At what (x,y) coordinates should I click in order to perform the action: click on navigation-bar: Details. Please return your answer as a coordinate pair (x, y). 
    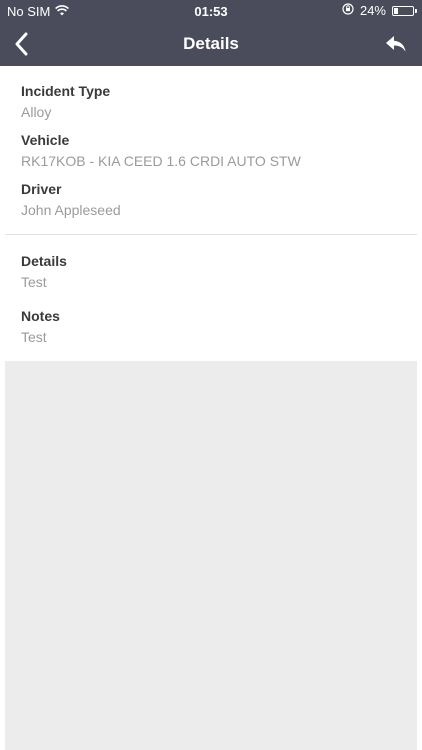
    Looking at the image, I should click on (211, 44).